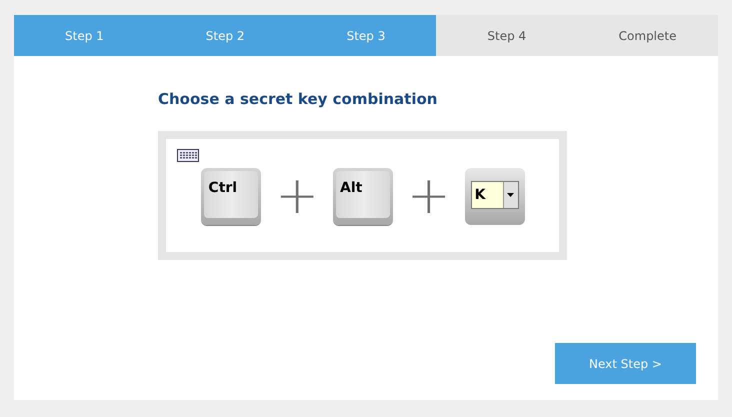  What do you see at coordinates (510, 195) in the screenshot?
I see `caret-icon` at bounding box center [510, 195].